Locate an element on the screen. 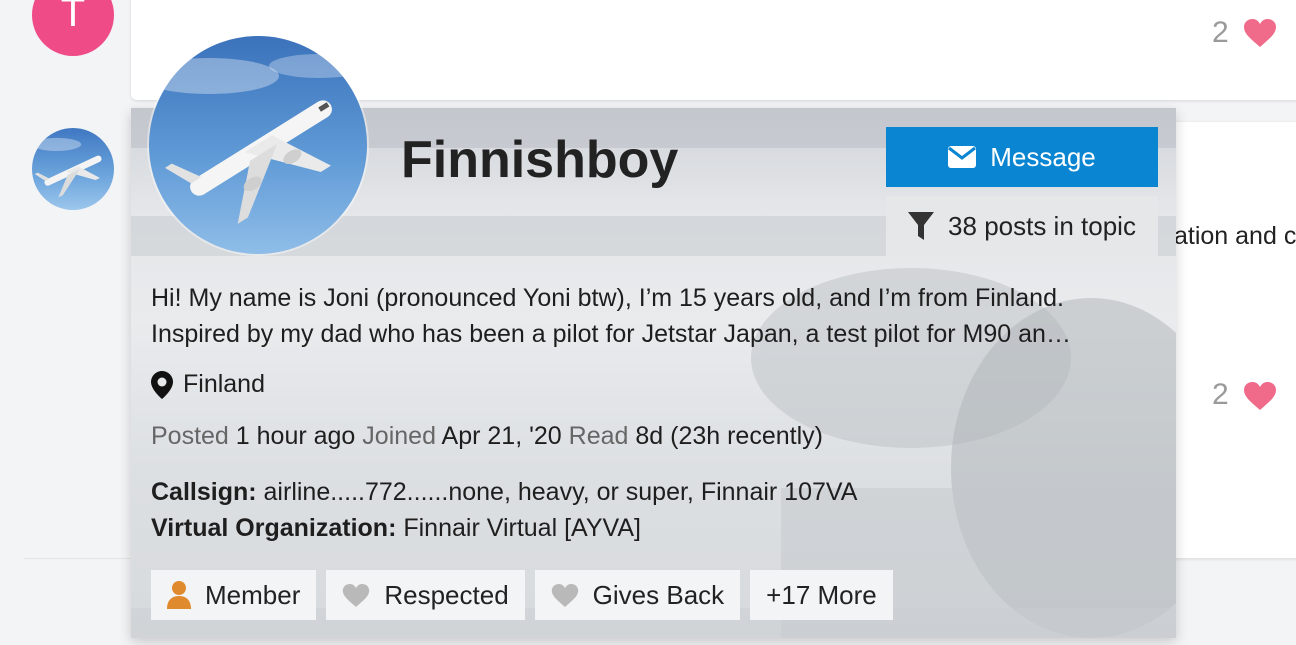 This screenshot has width=1296, height=645. user-avatar-large is located at coordinates (258, 145).